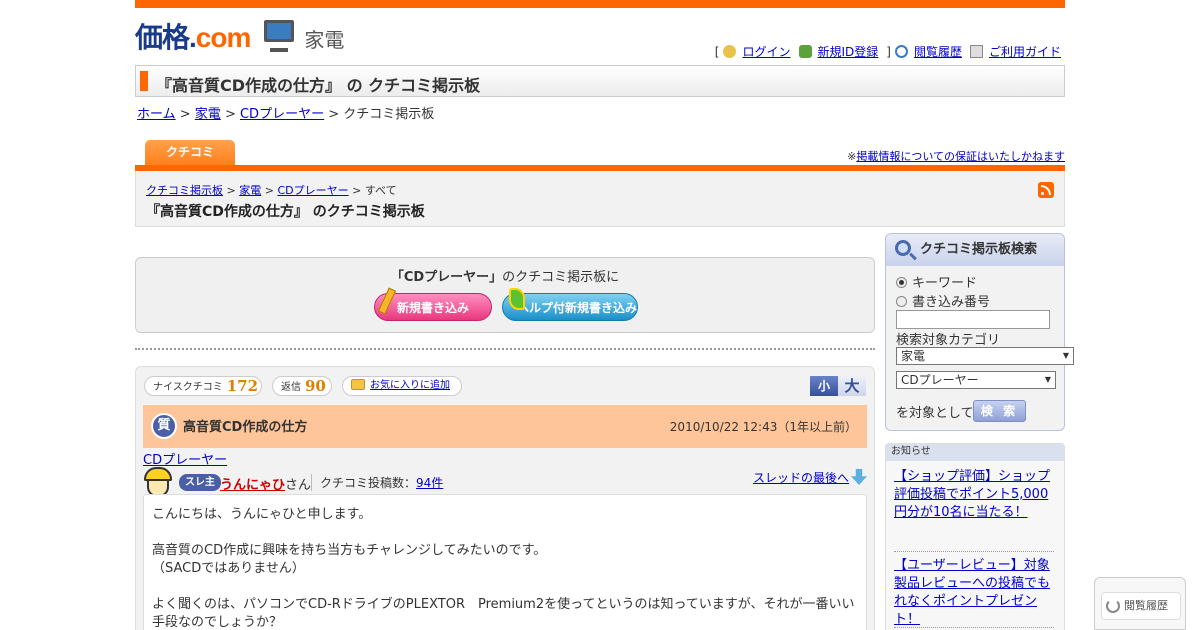  I want to click on reply-count-badge: 返信 90, so click(302, 386).